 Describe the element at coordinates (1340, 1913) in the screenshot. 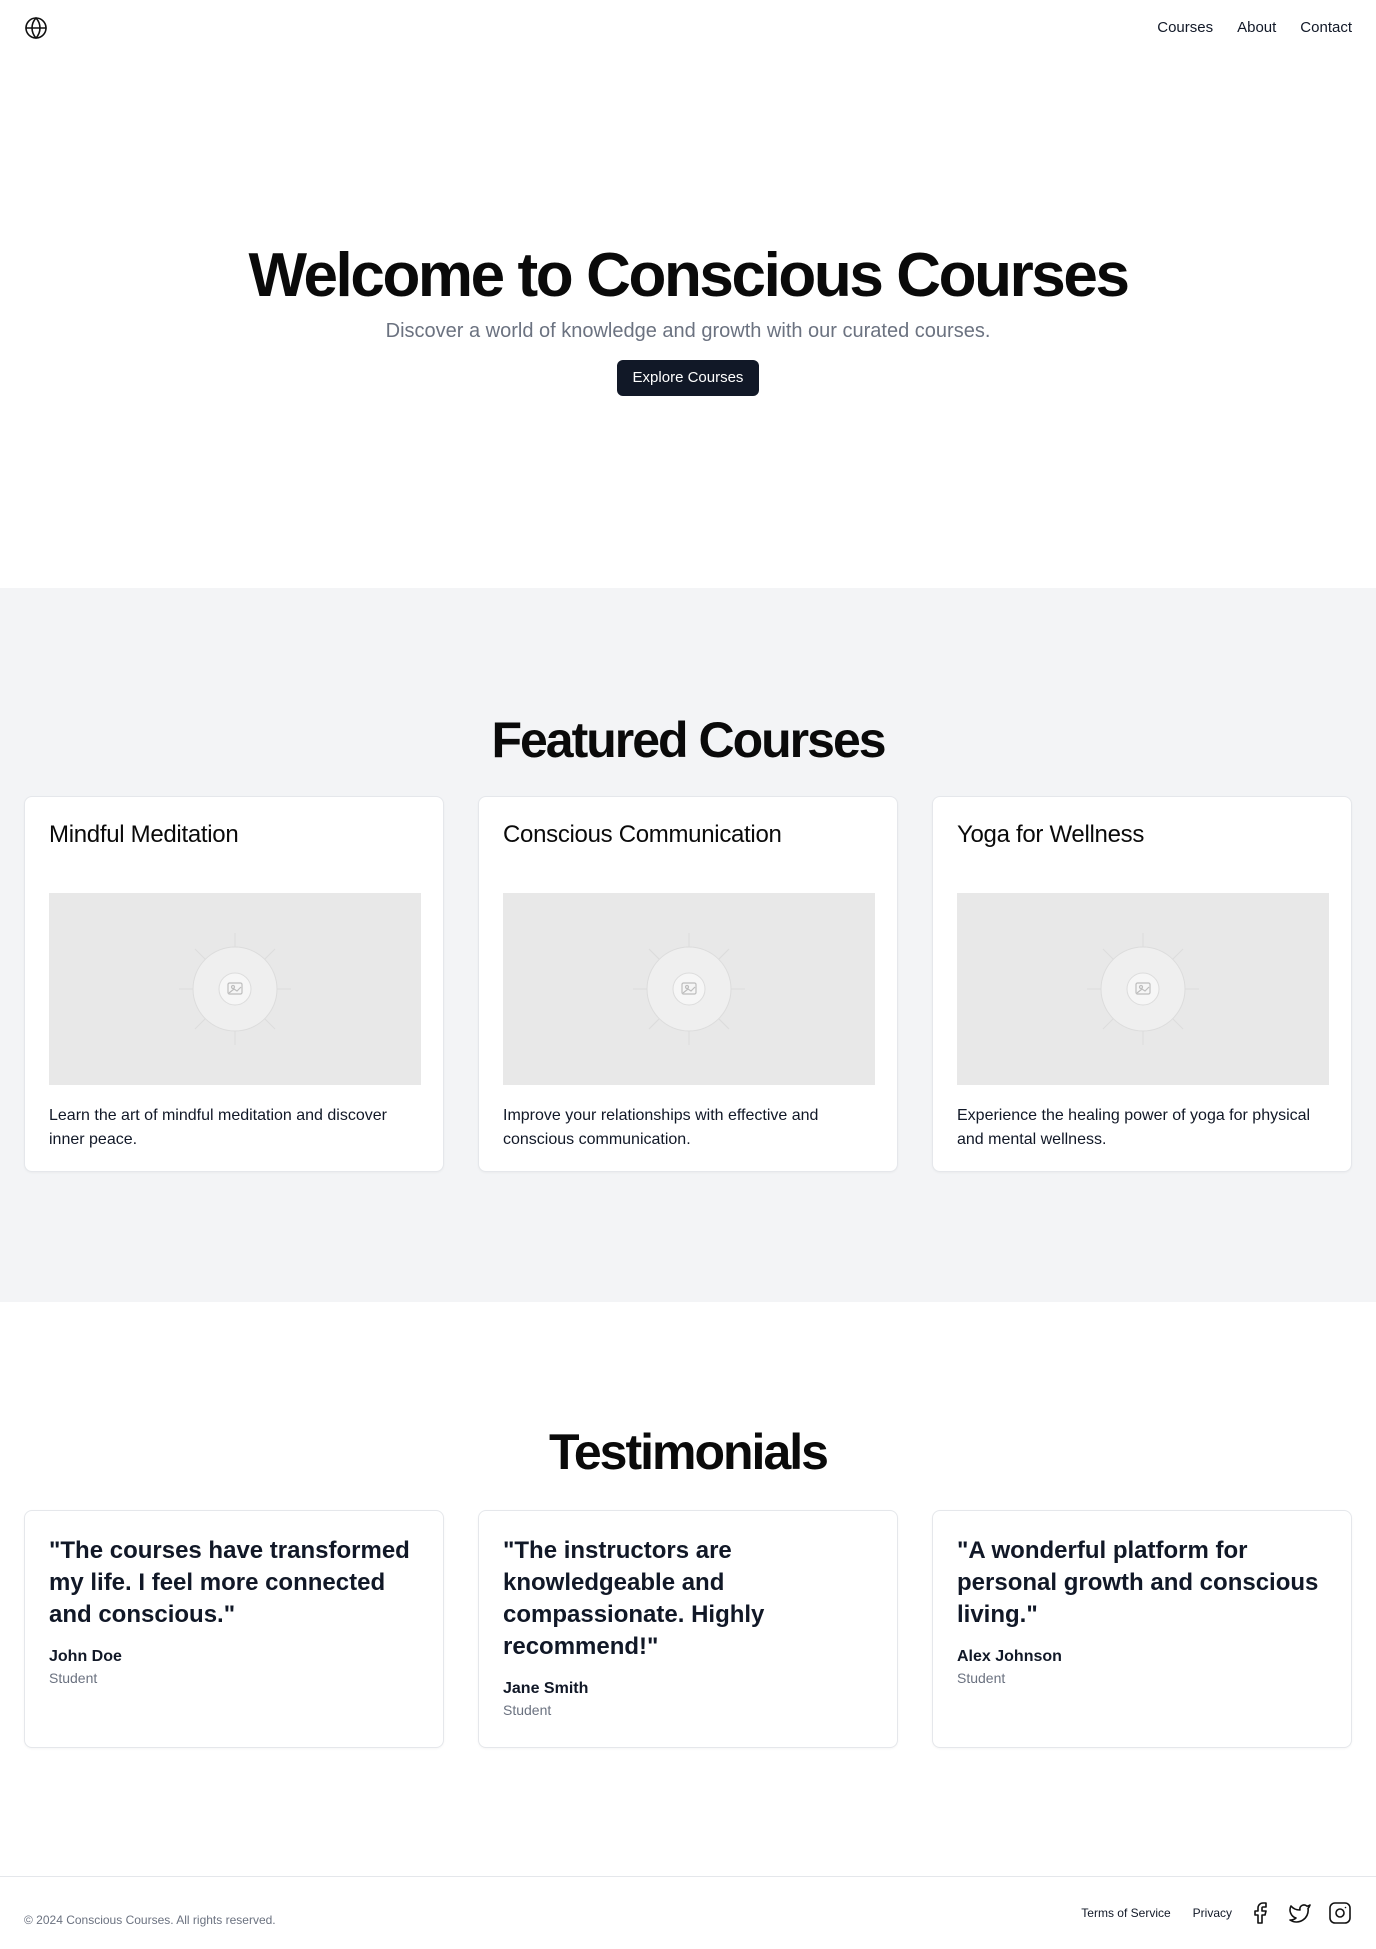

I see `instagram-icon` at that location.